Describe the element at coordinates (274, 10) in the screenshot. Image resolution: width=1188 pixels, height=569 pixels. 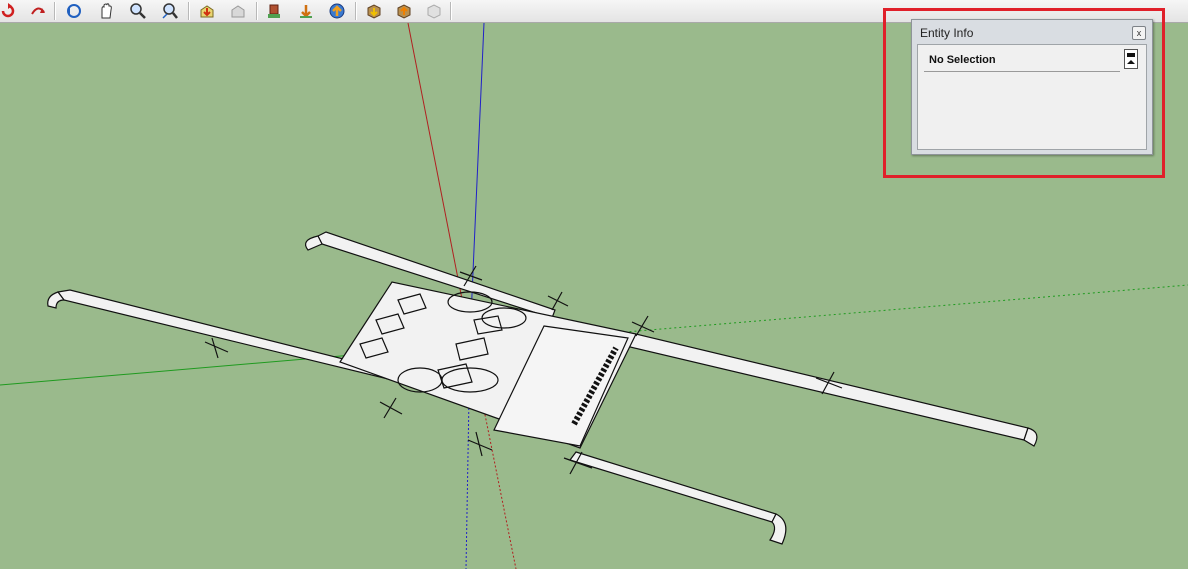
I see `place-model-icon` at that location.